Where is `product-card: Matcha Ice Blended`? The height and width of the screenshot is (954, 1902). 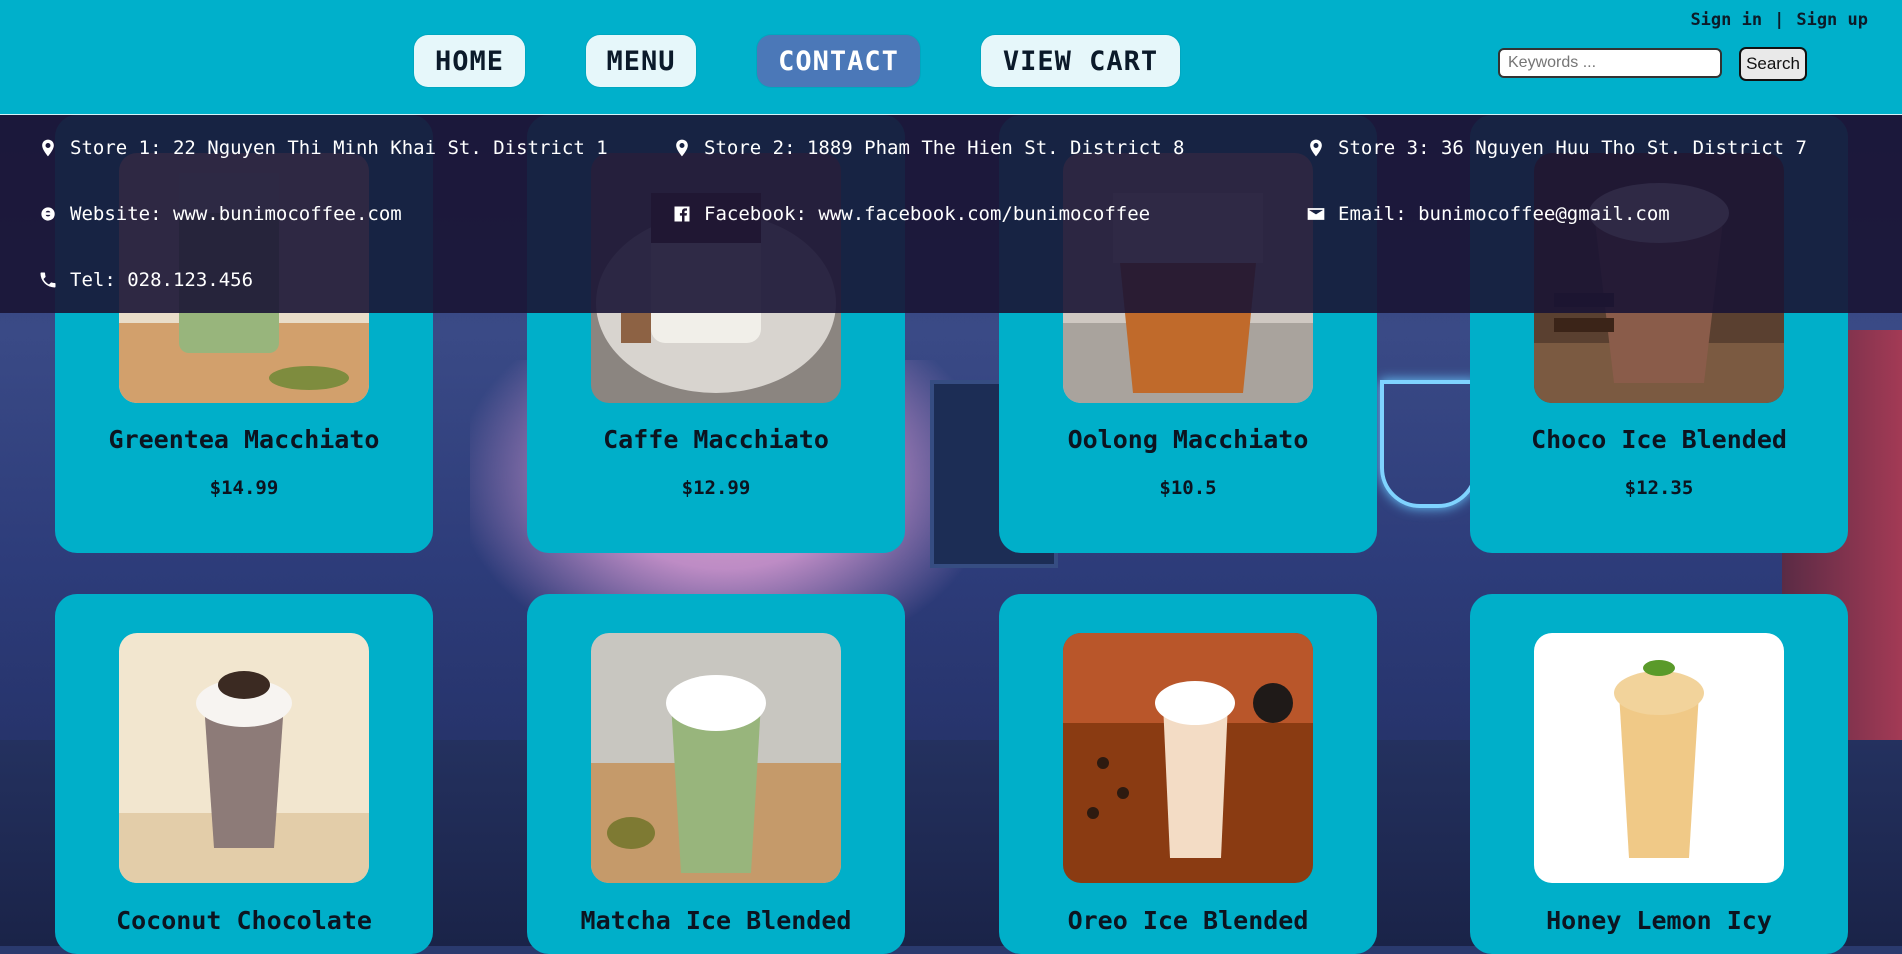
product-card: Matcha Ice Blended is located at coordinates (716, 774).